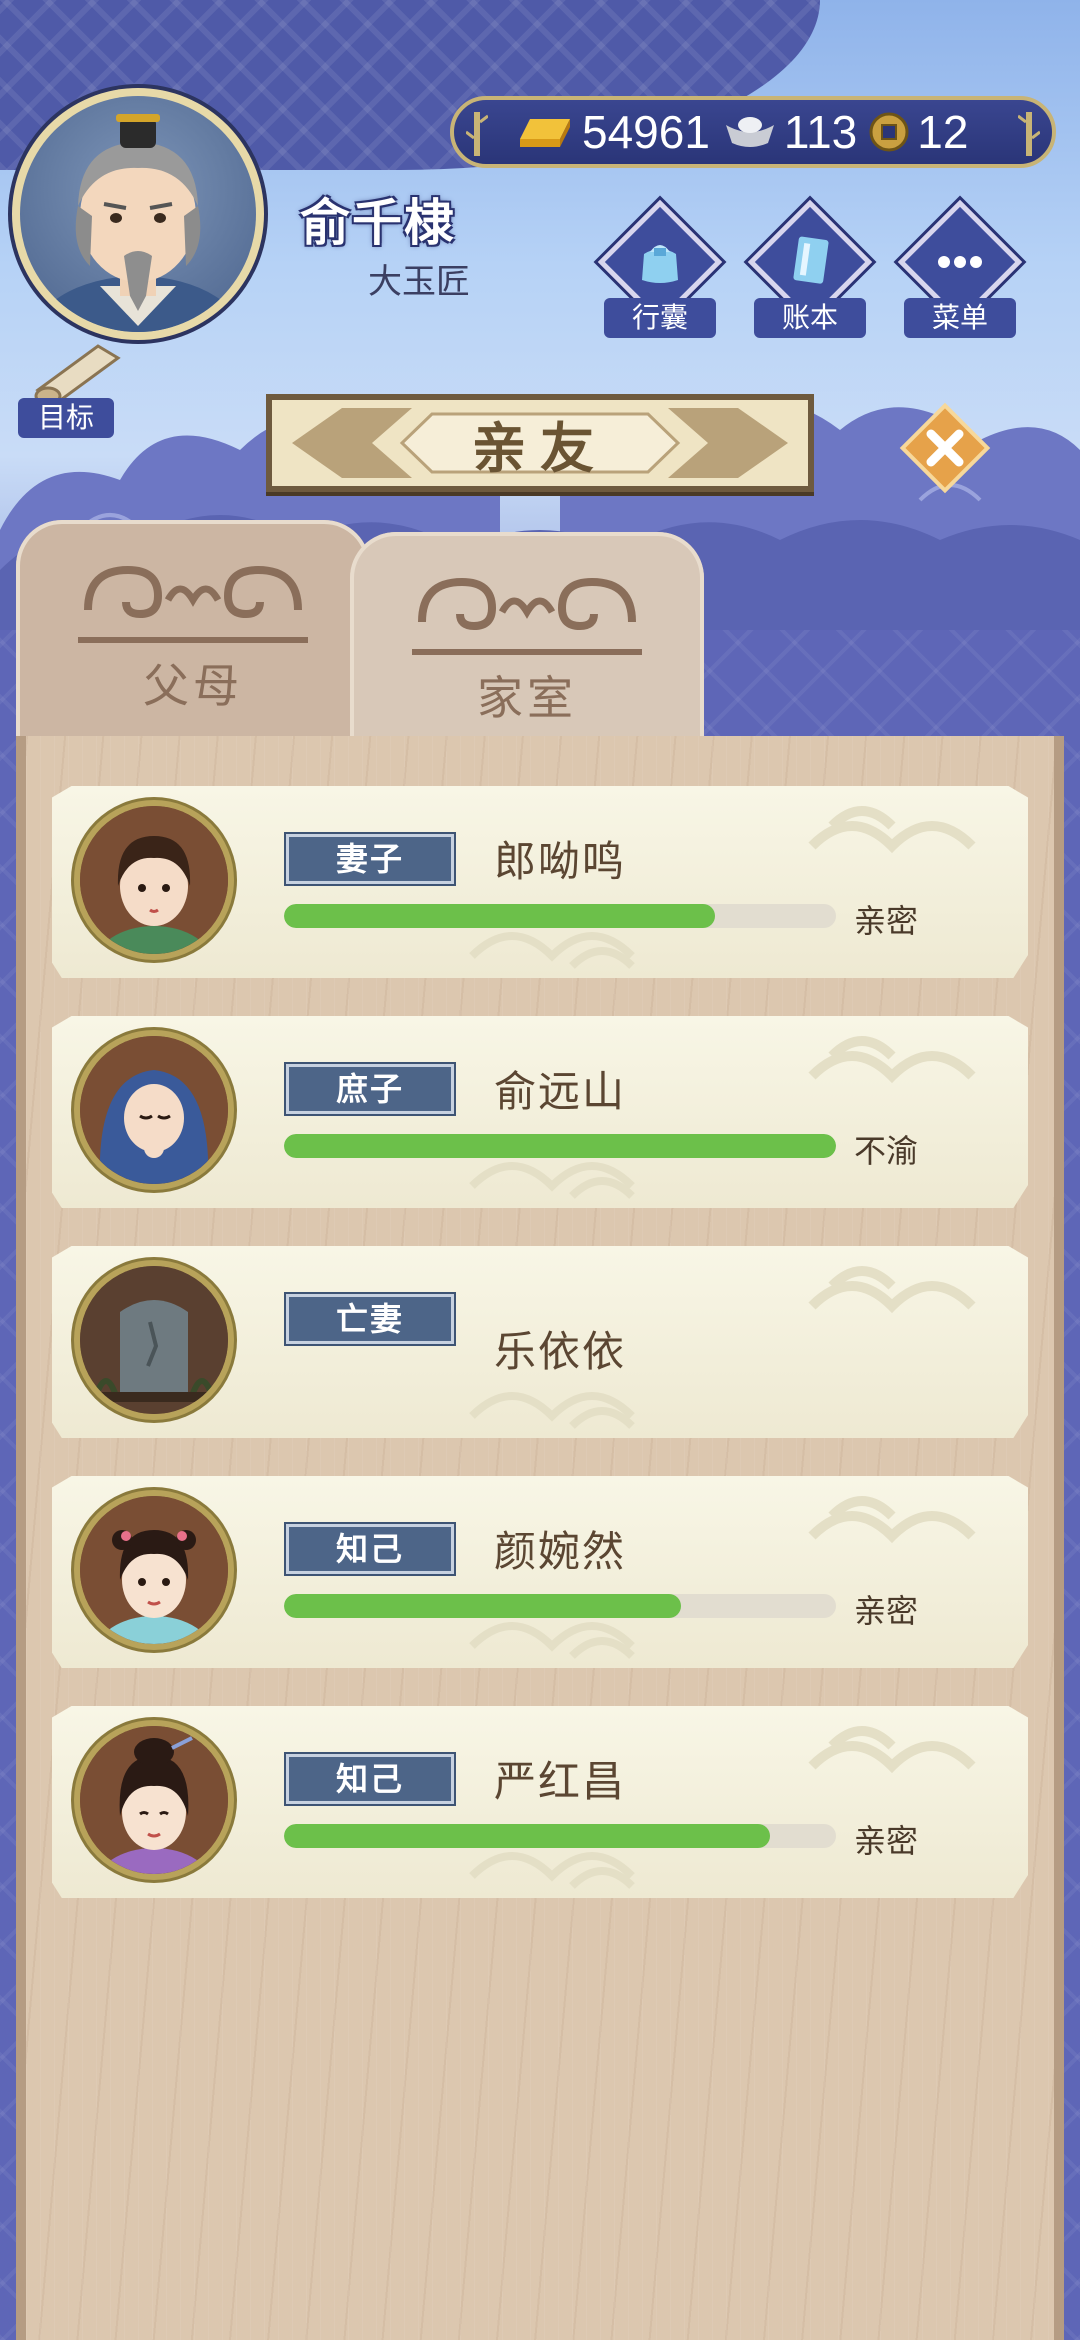 Image resolution: width=1080 pixels, height=2340 pixels. Describe the element at coordinates (943, 132) in the screenshot. I see `coin-amount: 12` at that location.